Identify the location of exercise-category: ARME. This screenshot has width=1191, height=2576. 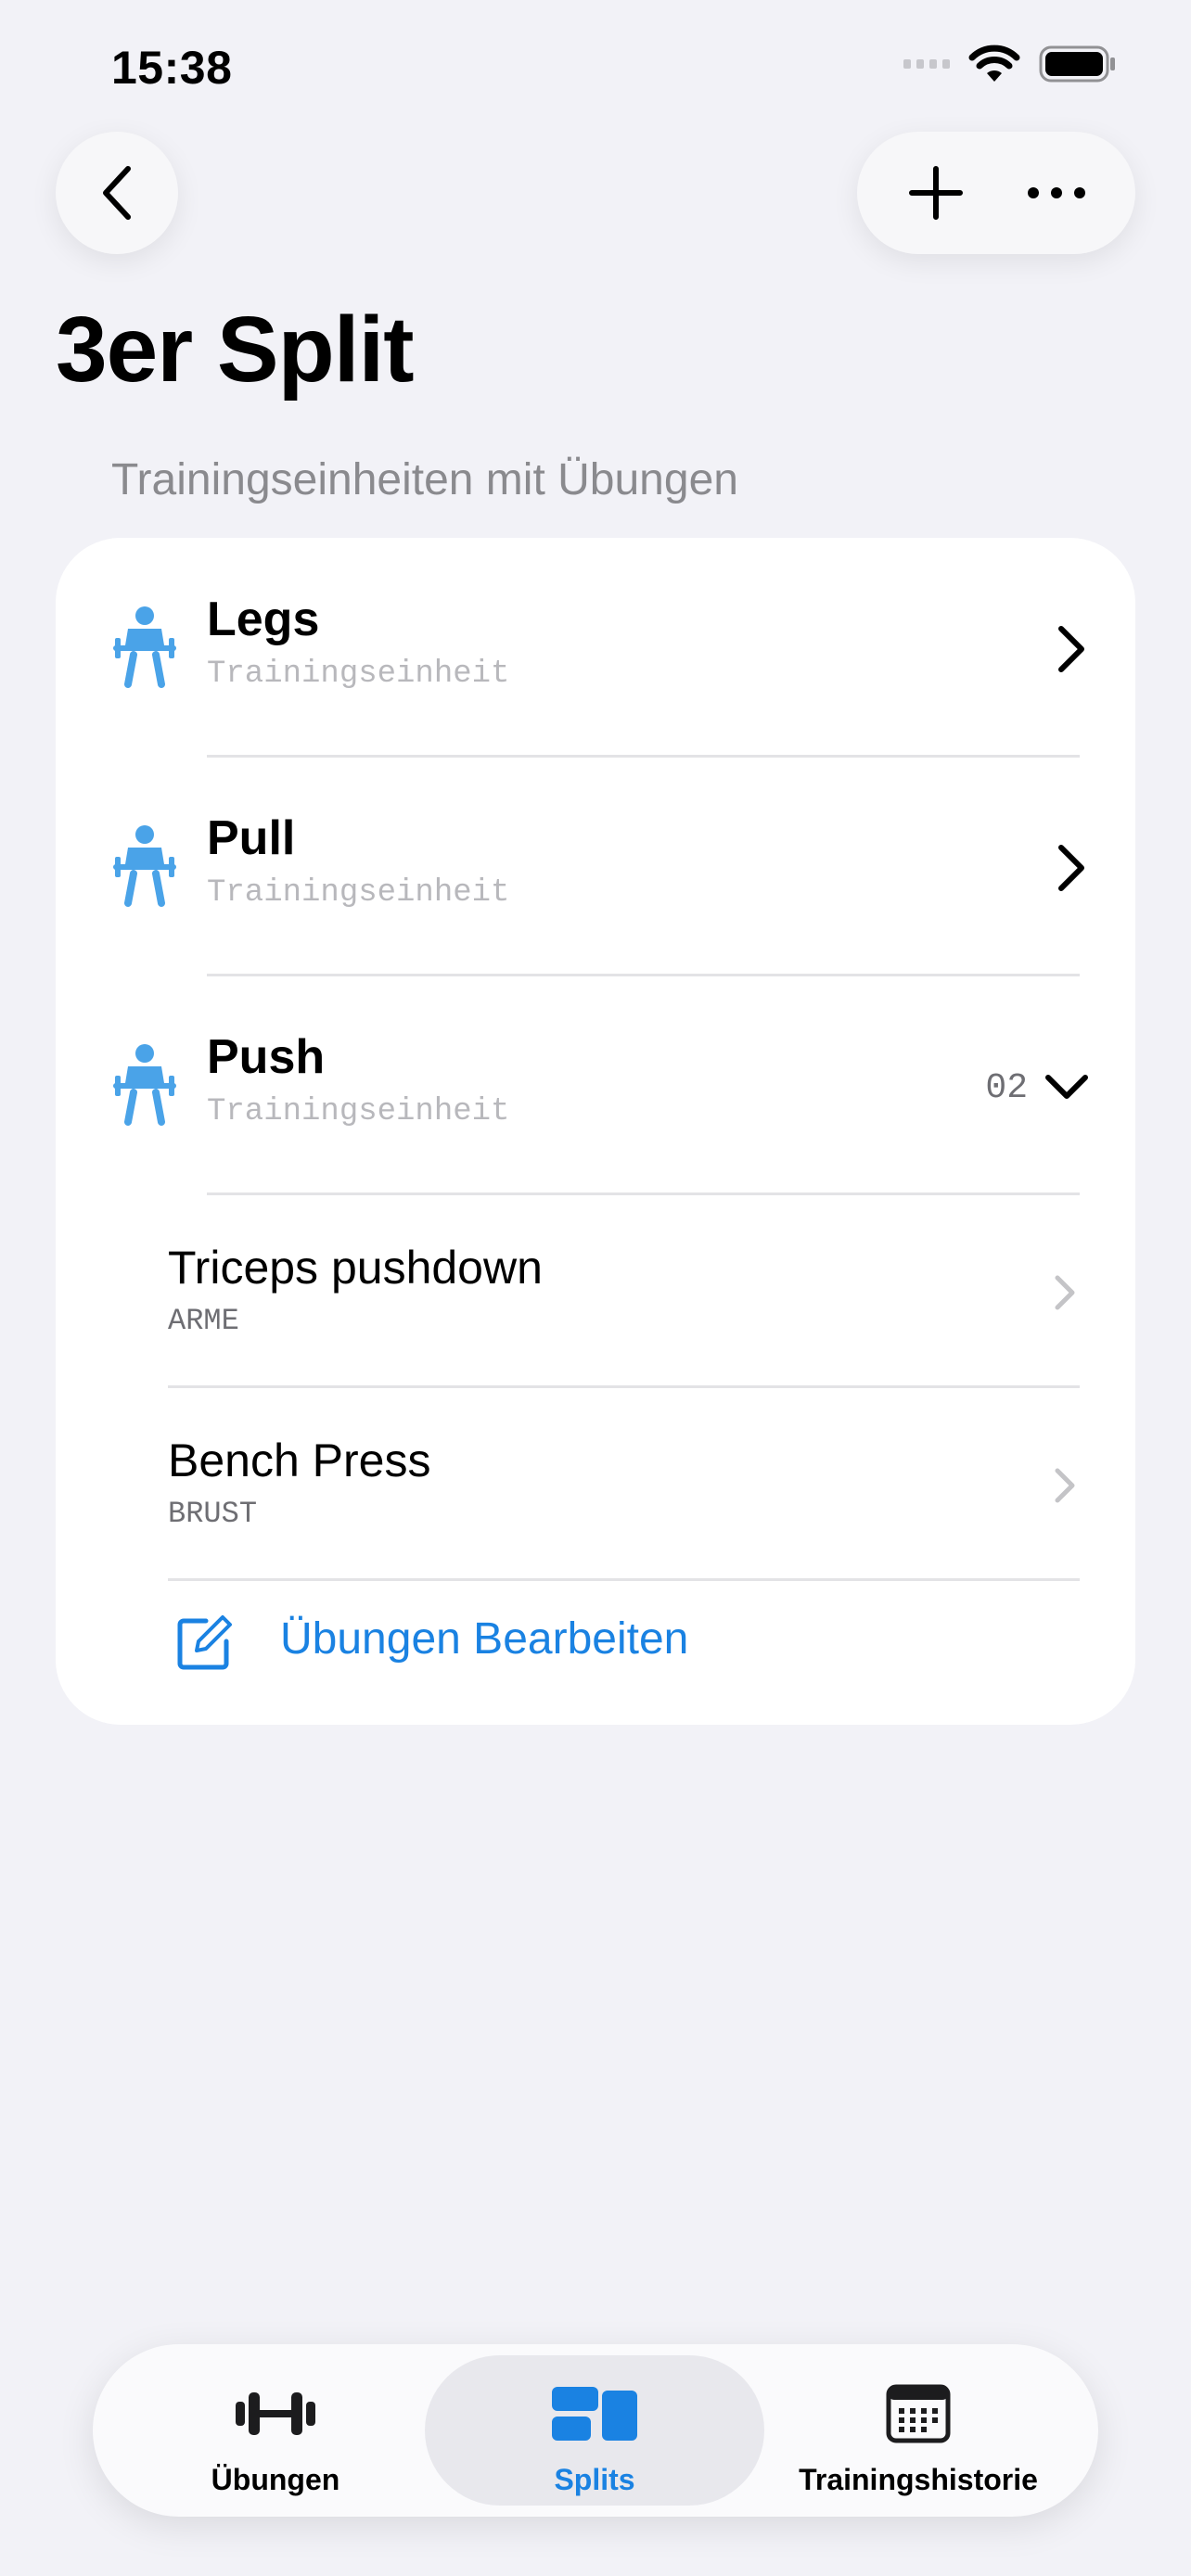
(203, 1321).